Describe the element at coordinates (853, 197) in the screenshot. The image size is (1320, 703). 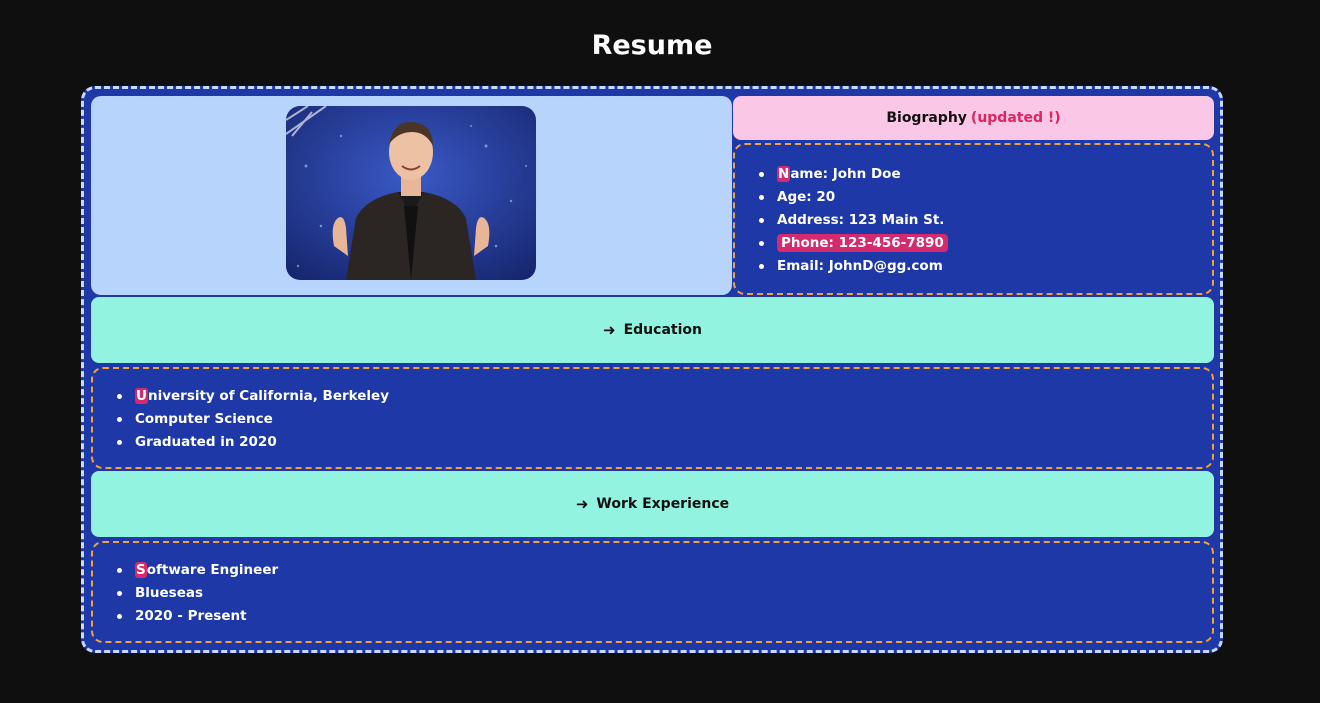
I see `list-item-age: Age: 20` at that location.